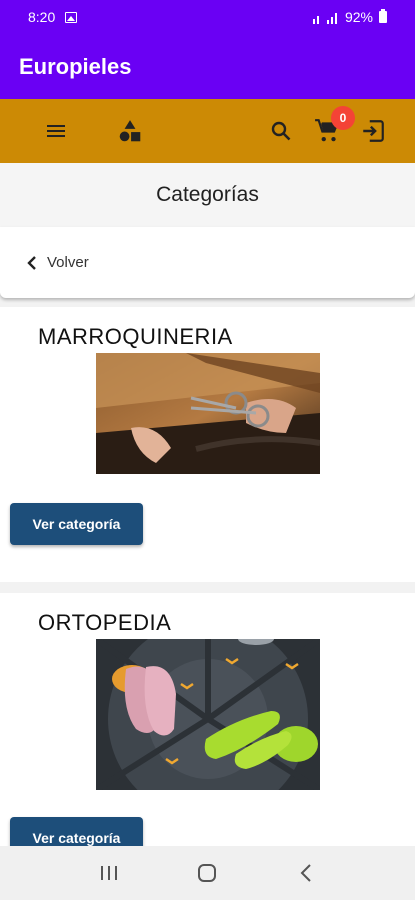  Describe the element at coordinates (68, 262) in the screenshot. I see `back-label: Volver` at that location.